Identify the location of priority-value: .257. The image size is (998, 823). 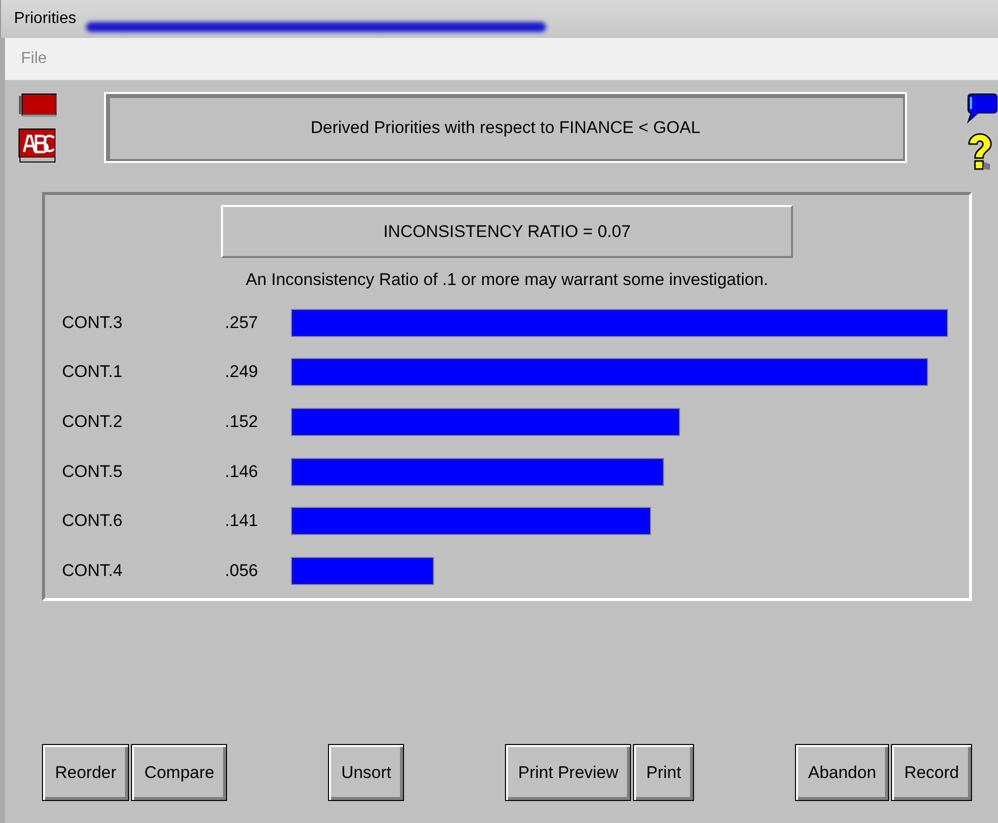
(241, 322).